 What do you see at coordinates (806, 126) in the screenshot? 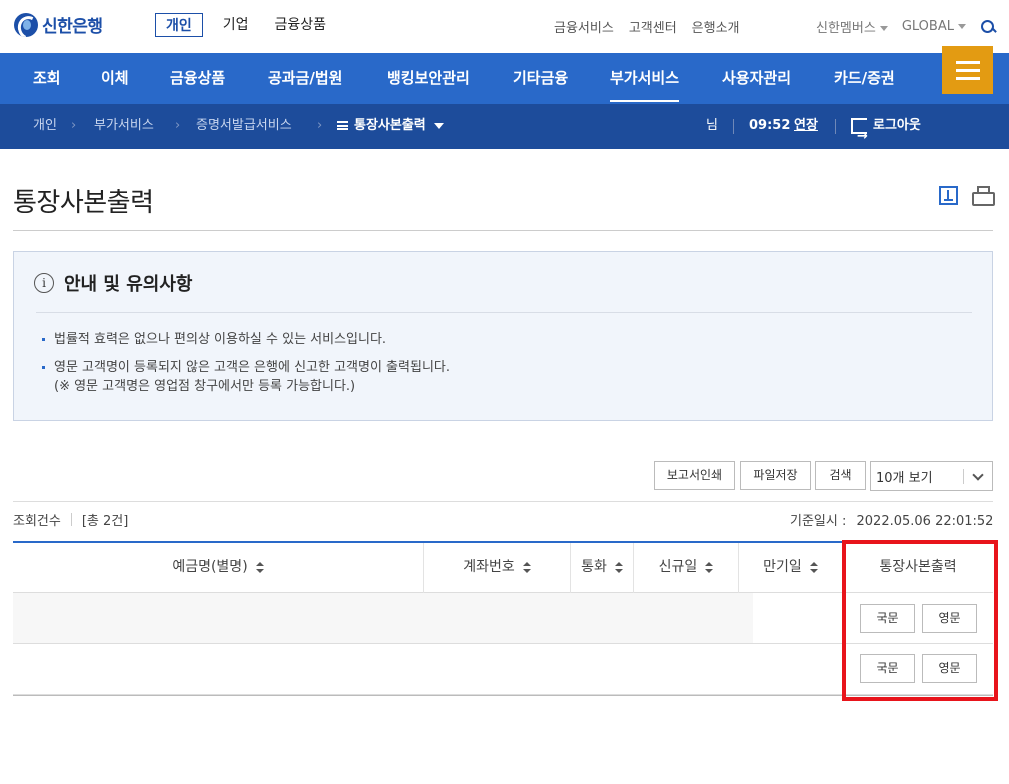
I see `session-extend-link: 연장` at bounding box center [806, 126].